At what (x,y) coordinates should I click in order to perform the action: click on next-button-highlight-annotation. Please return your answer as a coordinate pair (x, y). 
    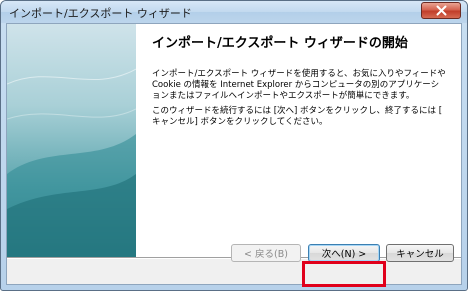
    Looking at the image, I should click on (344, 274).